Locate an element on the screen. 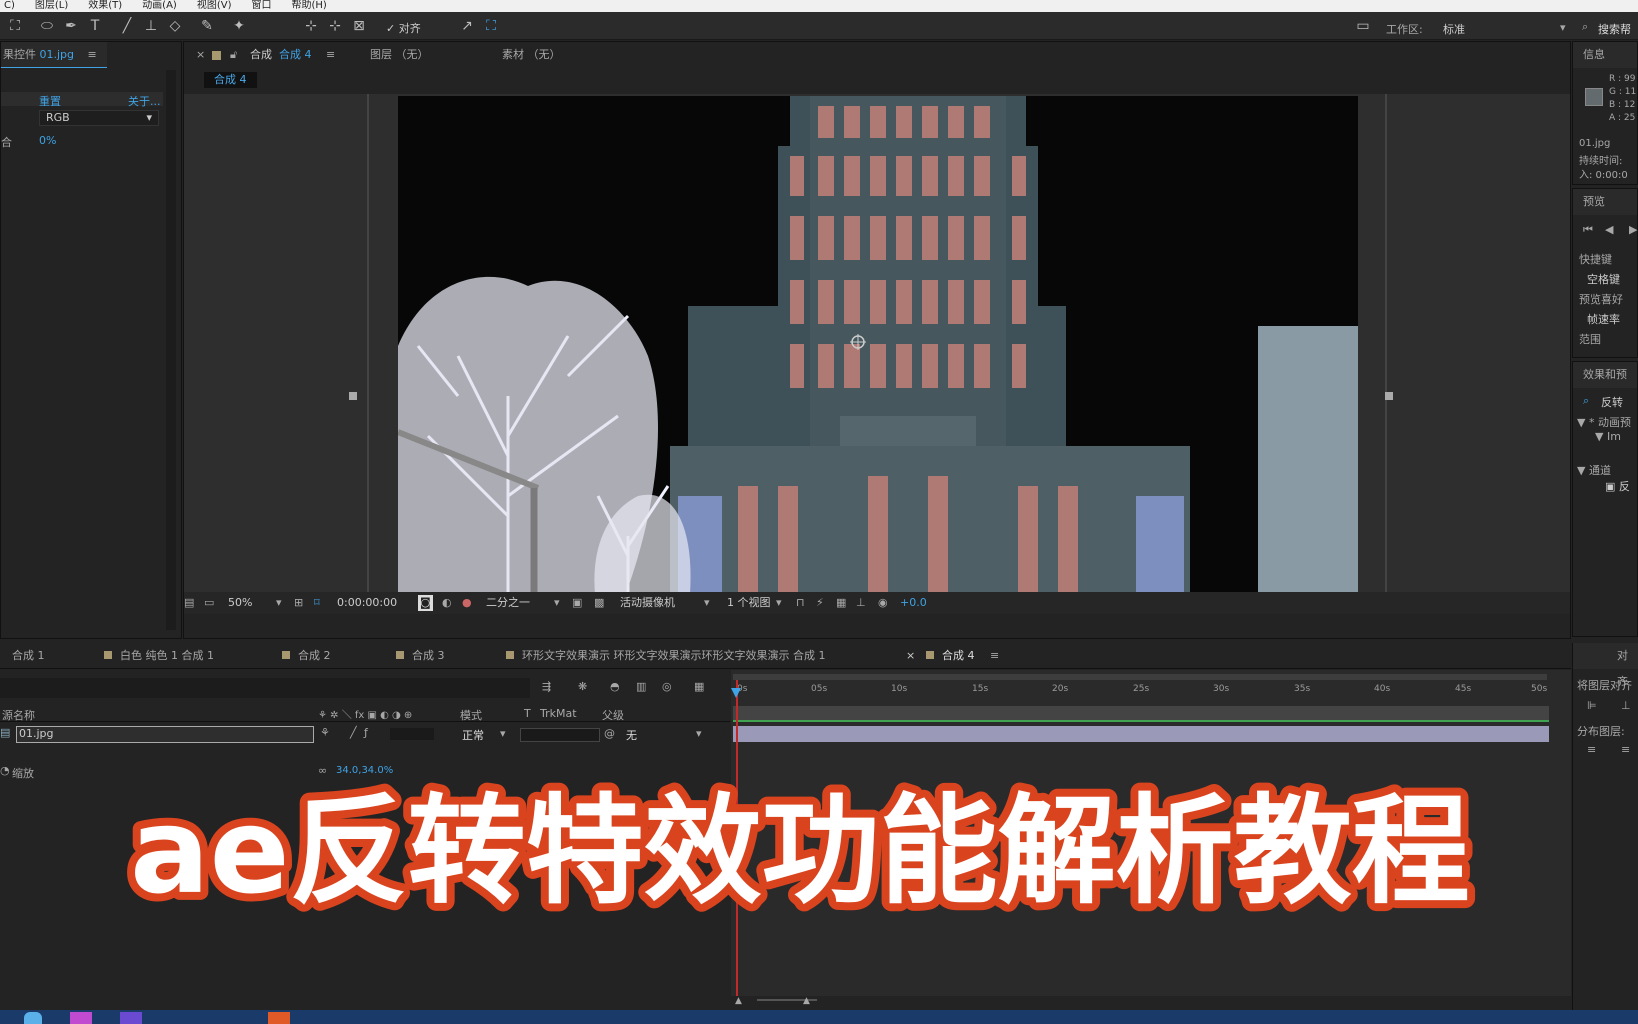 The image size is (1638, 1024). resolution-select: 二分之一 is located at coordinates (508, 603).